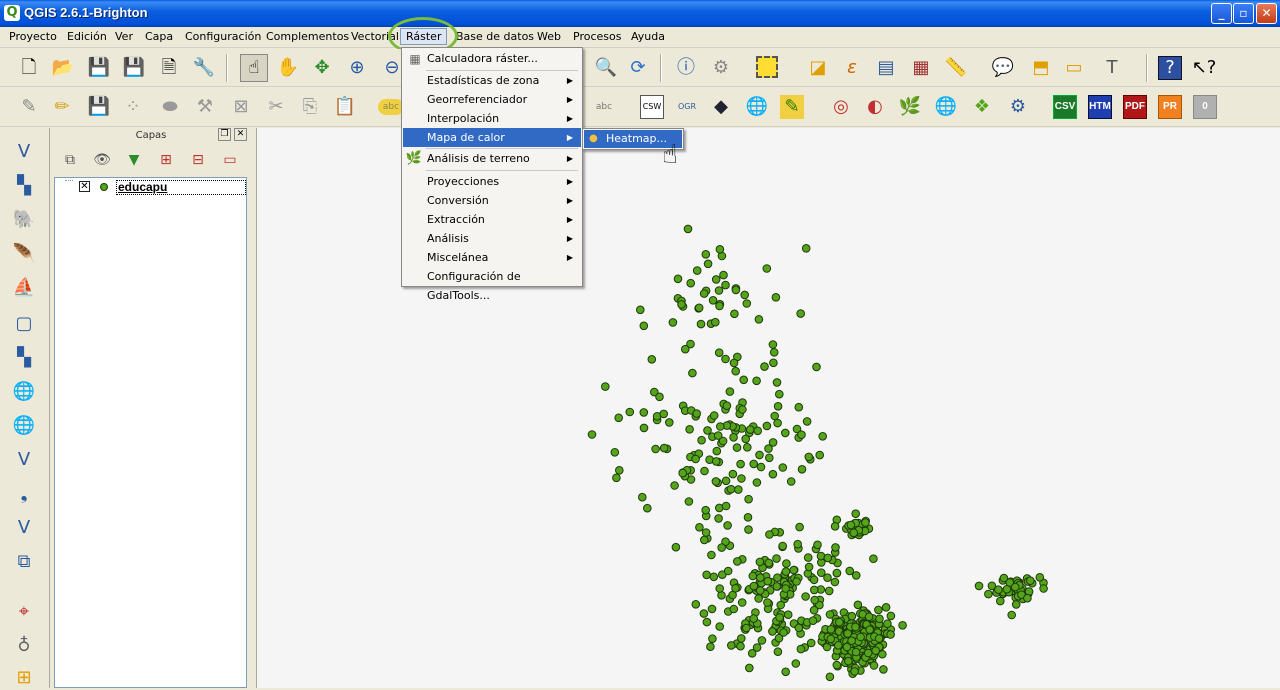 This screenshot has height=690, width=1280. Describe the element at coordinates (852, 68) in the screenshot. I see `expression-select-icon: ε` at that location.